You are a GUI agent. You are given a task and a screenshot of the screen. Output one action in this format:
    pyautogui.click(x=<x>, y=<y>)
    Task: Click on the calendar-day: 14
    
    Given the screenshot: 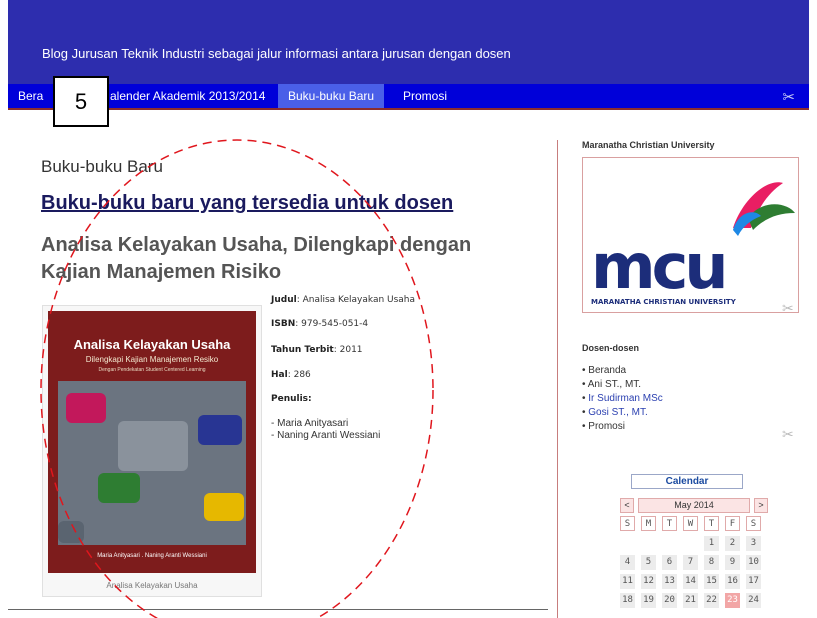 What is the action you would take?
    pyautogui.click(x=690, y=581)
    